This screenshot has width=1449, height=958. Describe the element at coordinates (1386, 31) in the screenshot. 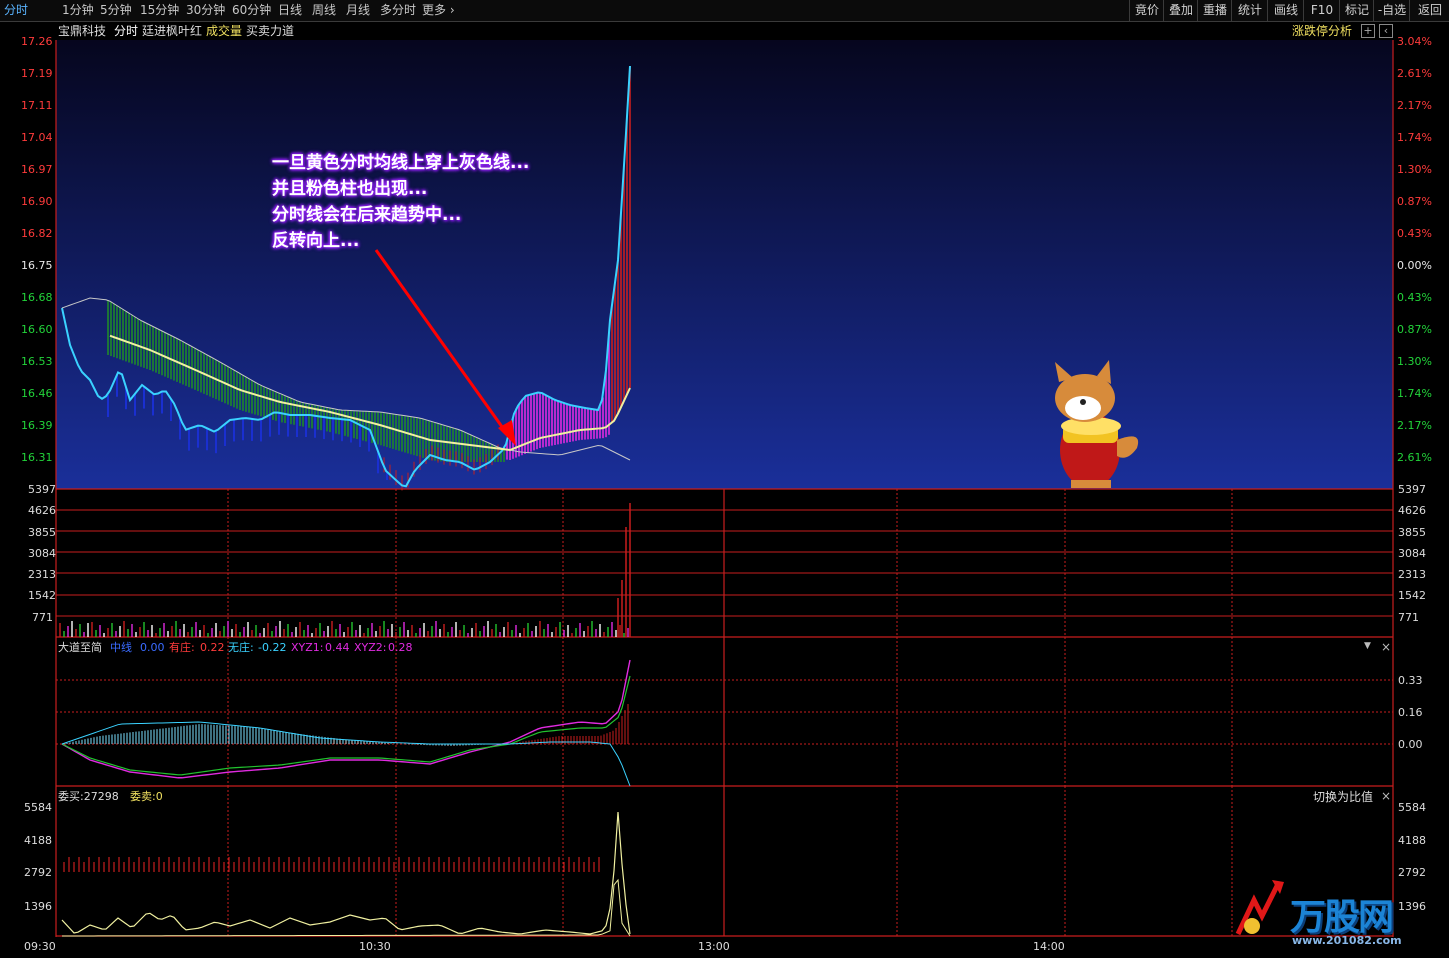

I see `collapse-icon: ‹` at that location.